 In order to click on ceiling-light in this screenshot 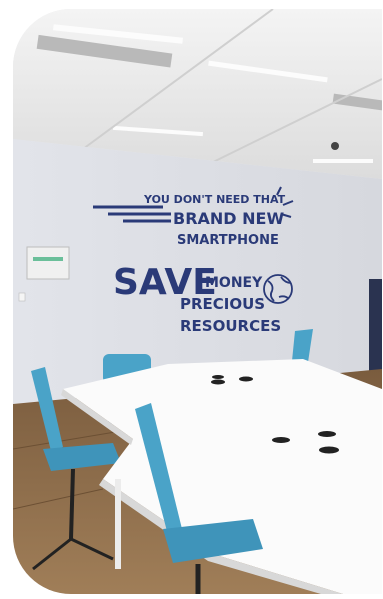, I will do `click(343, 161)`.